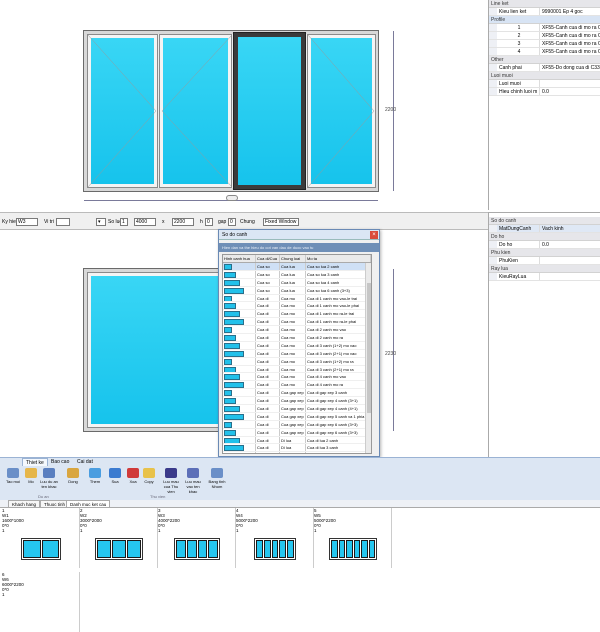  Describe the element at coordinates (544, 4) in the screenshot. I see `category-line-ket: Line ket` at that location.